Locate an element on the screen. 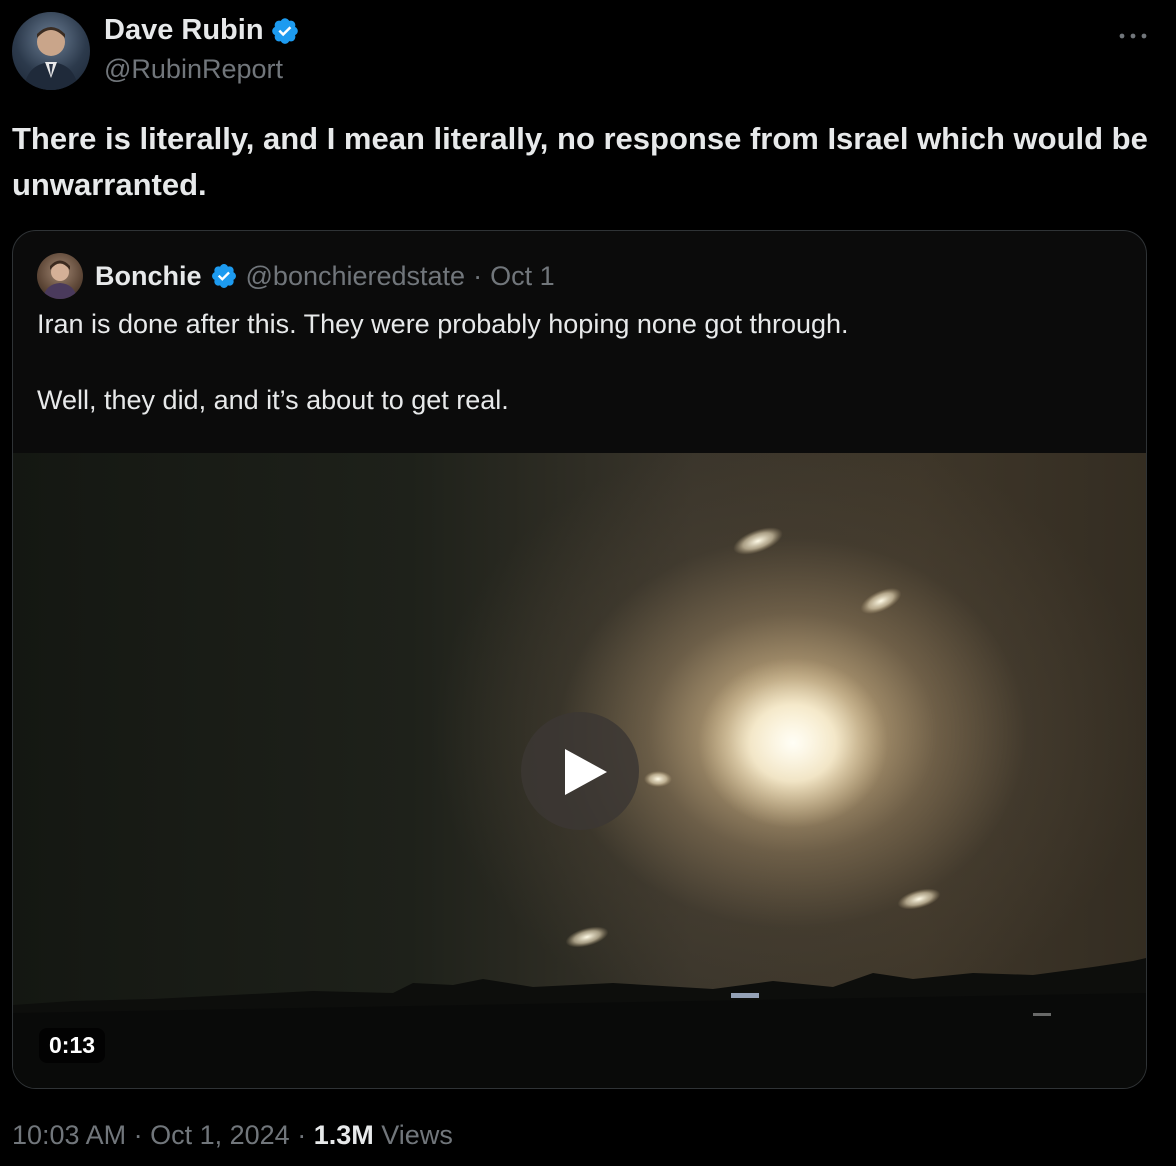 This screenshot has width=1176, height=1166. play-button is located at coordinates (580, 771).